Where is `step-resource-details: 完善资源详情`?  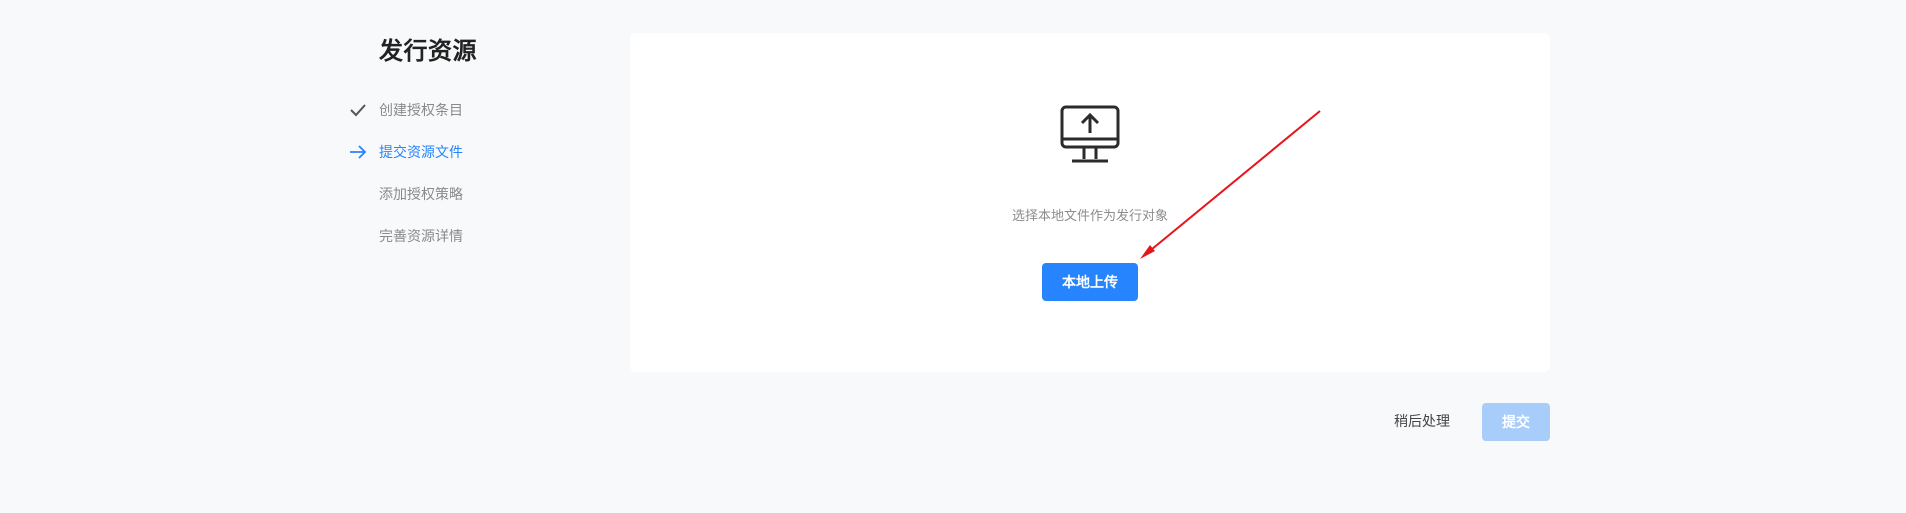
step-resource-details: 完善资源详情 is located at coordinates (448, 236).